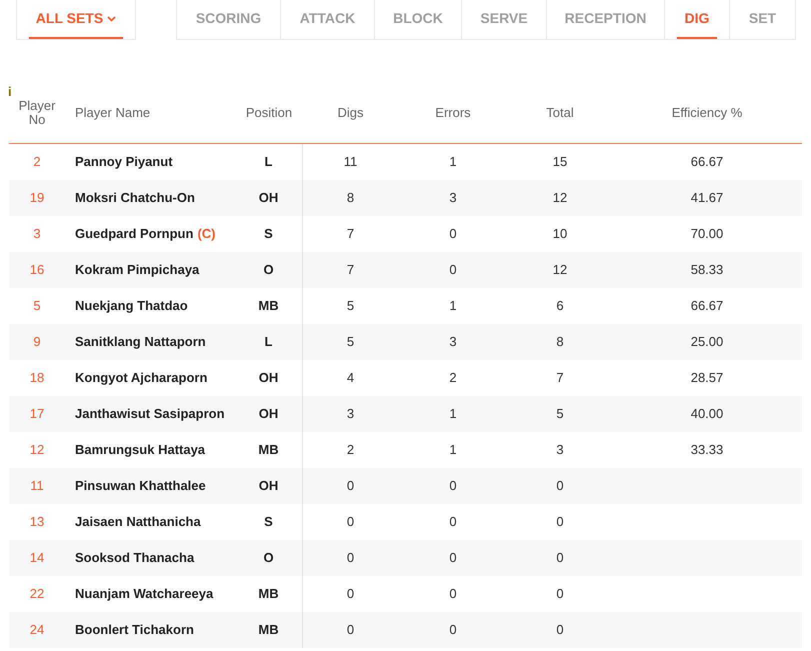  I want to click on table-cell-text: 10, so click(560, 234).